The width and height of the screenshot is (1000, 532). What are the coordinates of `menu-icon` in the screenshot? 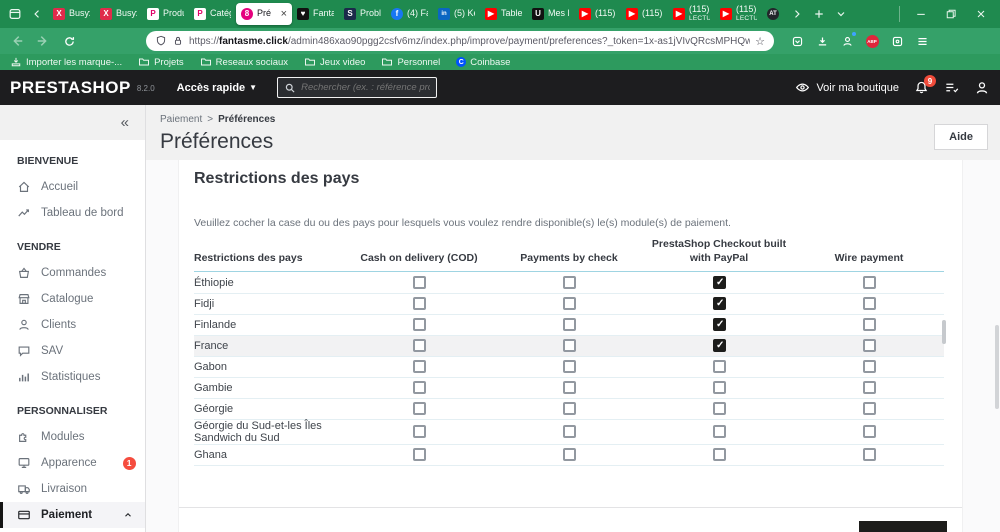 It's located at (922, 41).